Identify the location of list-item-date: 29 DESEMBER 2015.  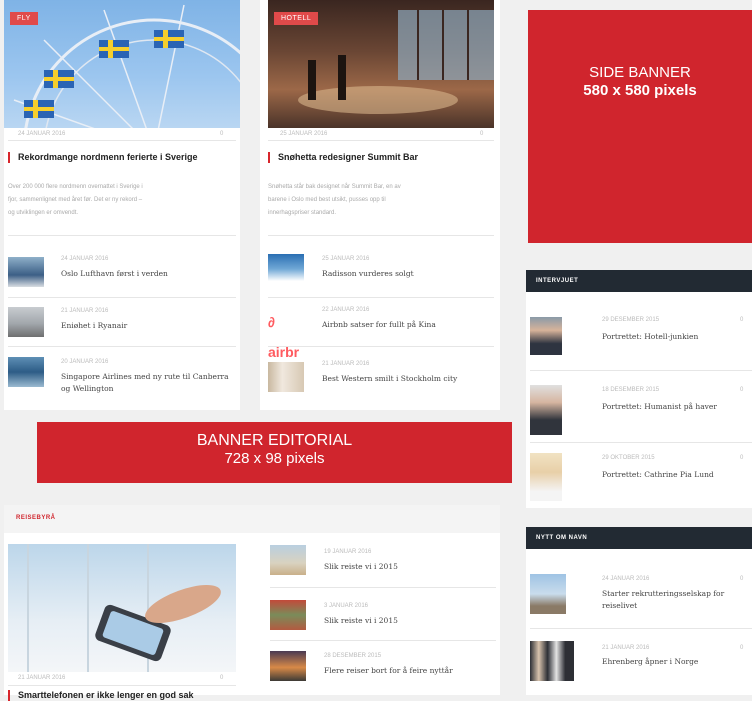
(631, 320).